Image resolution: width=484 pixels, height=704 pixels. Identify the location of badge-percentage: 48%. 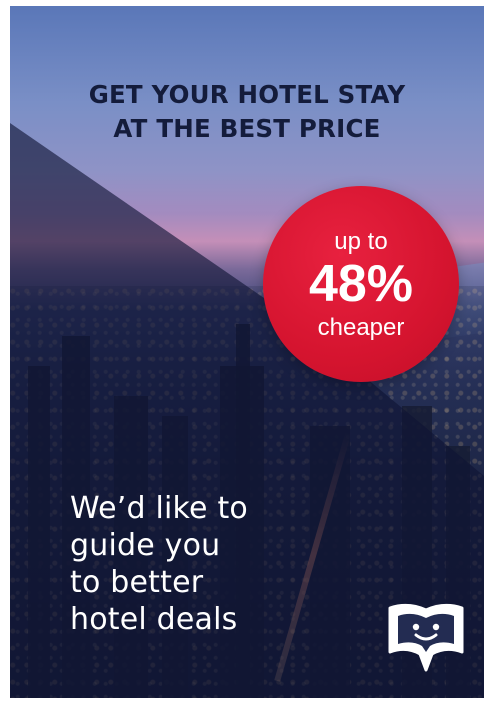
(361, 284).